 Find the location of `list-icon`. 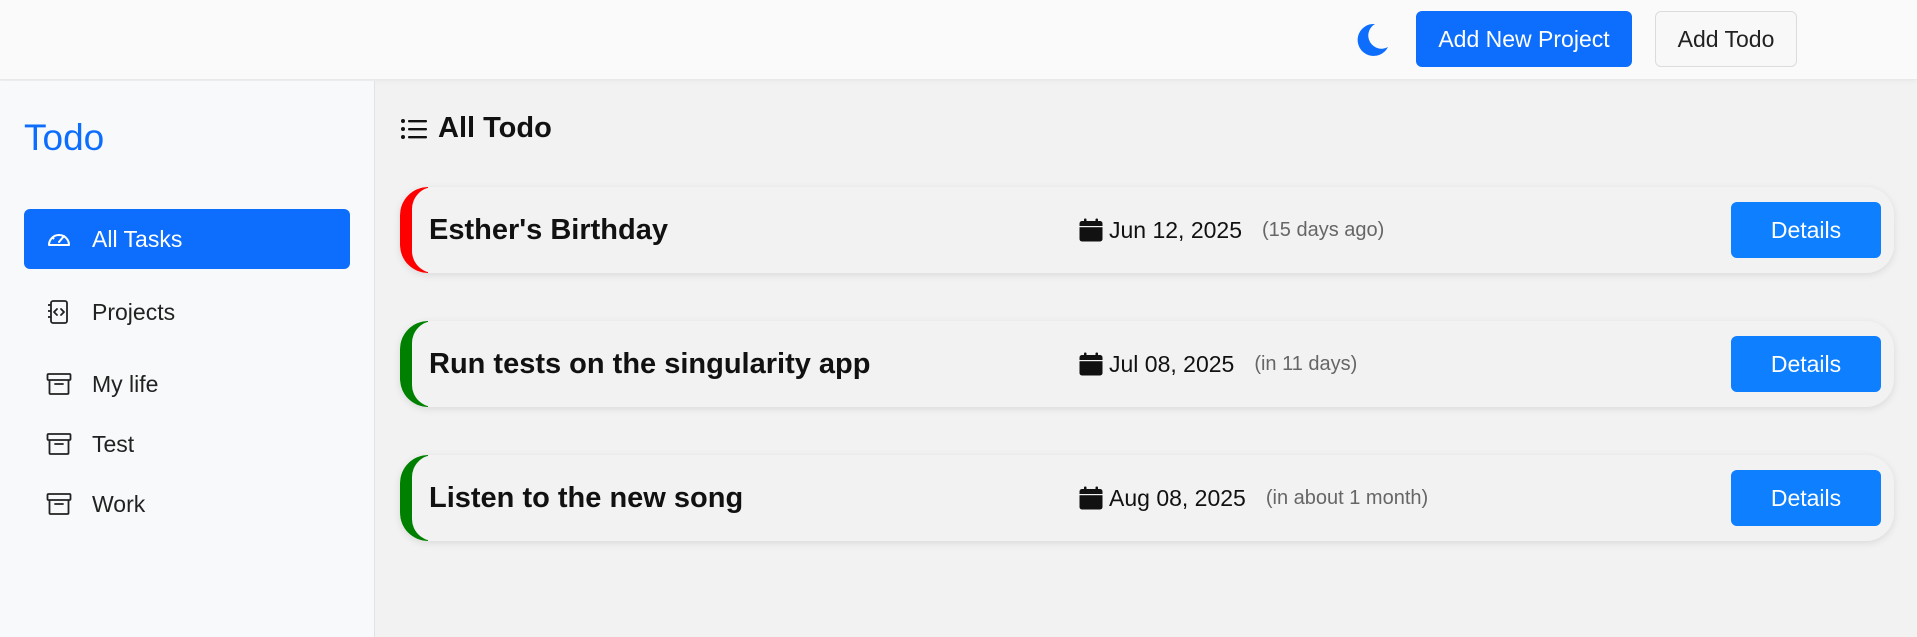

list-icon is located at coordinates (414, 129).